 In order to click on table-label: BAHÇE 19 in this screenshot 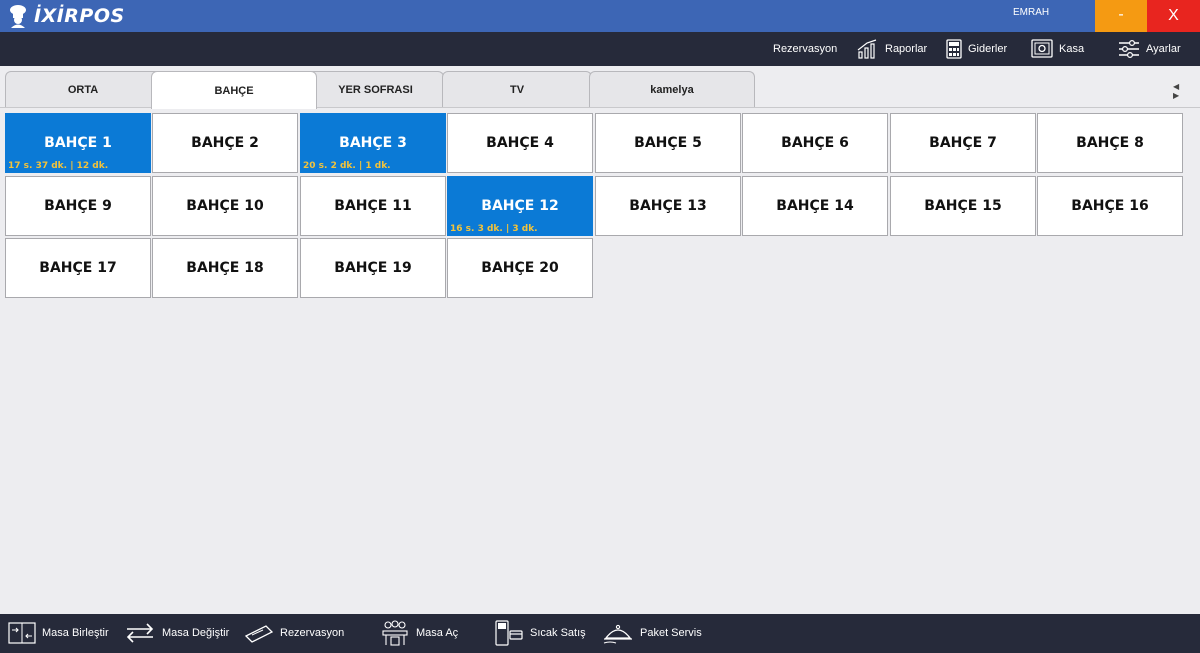, I will do `click(373, 268)`.